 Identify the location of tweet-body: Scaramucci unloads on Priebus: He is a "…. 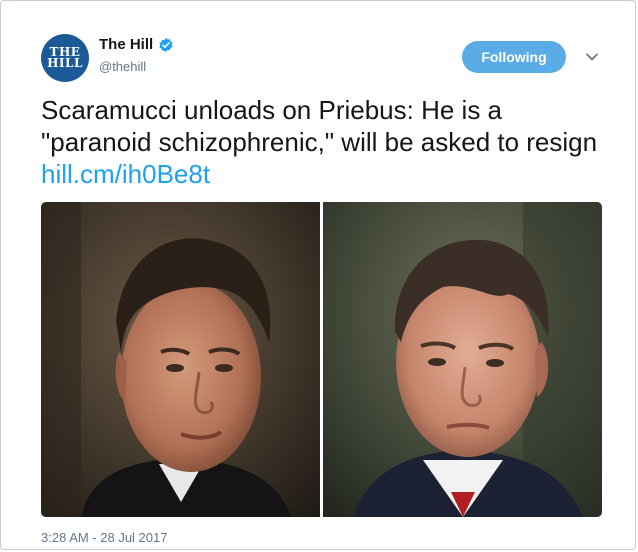
(319, 126).